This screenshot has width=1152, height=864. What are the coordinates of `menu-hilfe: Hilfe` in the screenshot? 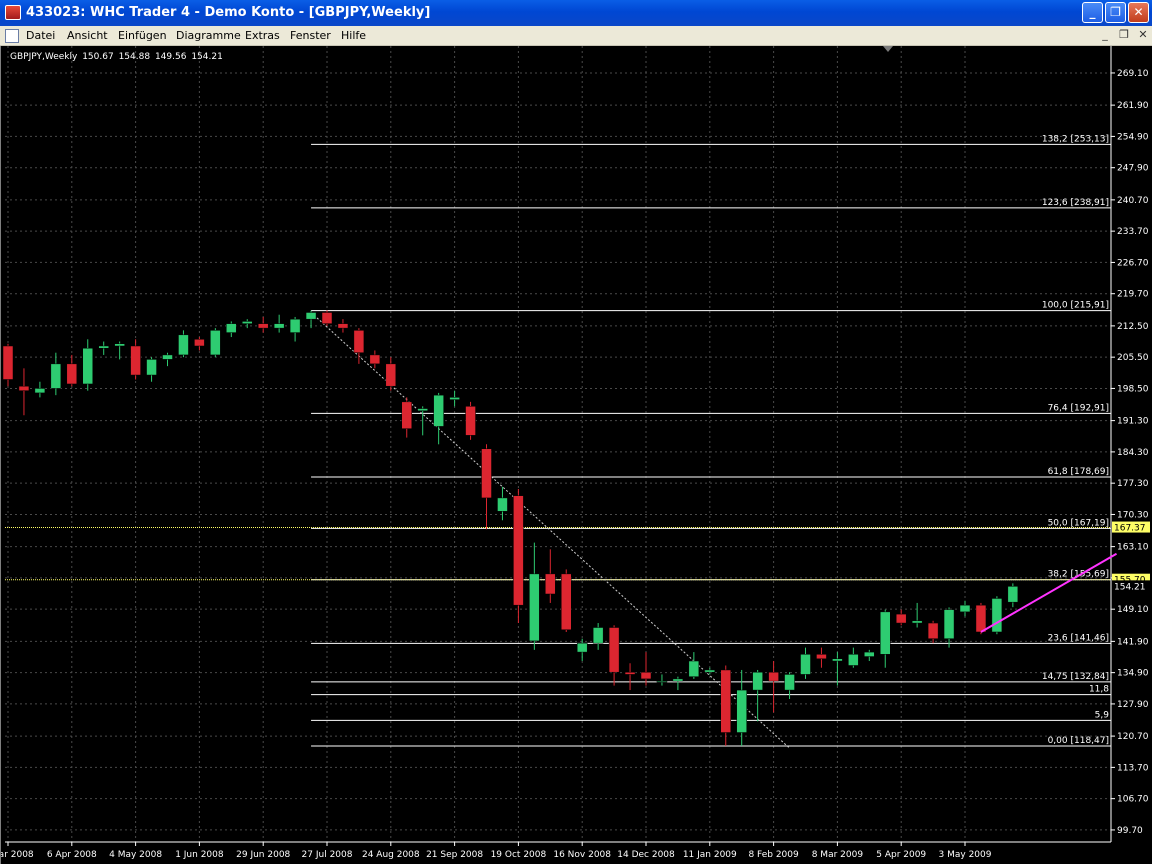 It's located at (353, 35).